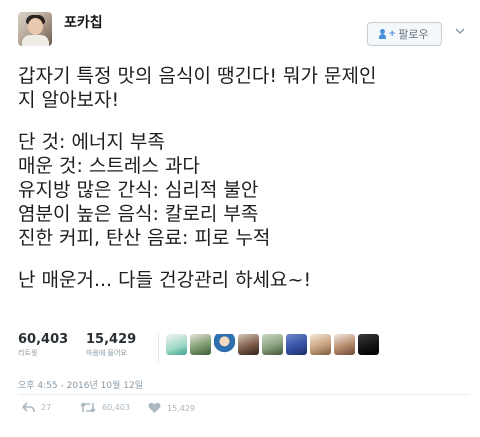  Describe the element at coordinates (154, 407) in the screenshot. I see `heart-icon` at that location.